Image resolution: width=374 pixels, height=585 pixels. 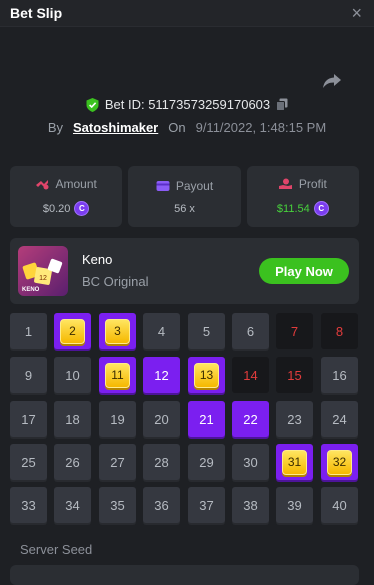 I want to click on cell-number: 10, so click(x=72, y=375).